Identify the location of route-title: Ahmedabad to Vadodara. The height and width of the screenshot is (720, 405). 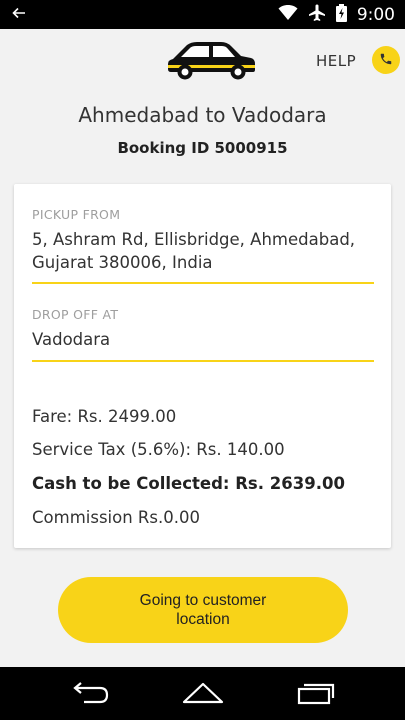
(202, 115).